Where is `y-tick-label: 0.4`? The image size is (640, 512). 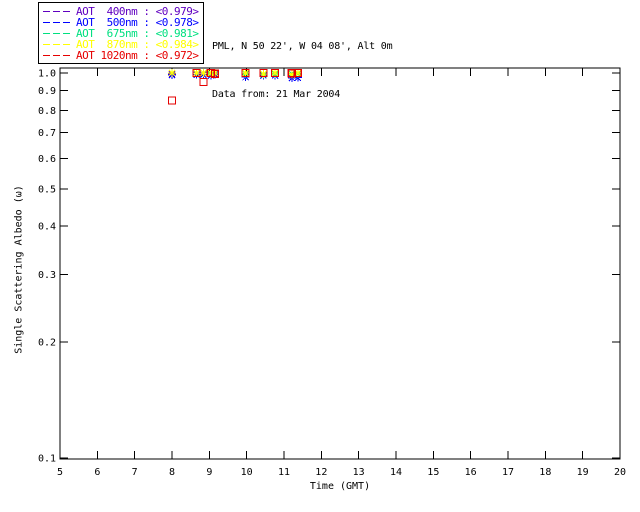
y-tick-label: 0.4 is located at coordinates (47, 227).